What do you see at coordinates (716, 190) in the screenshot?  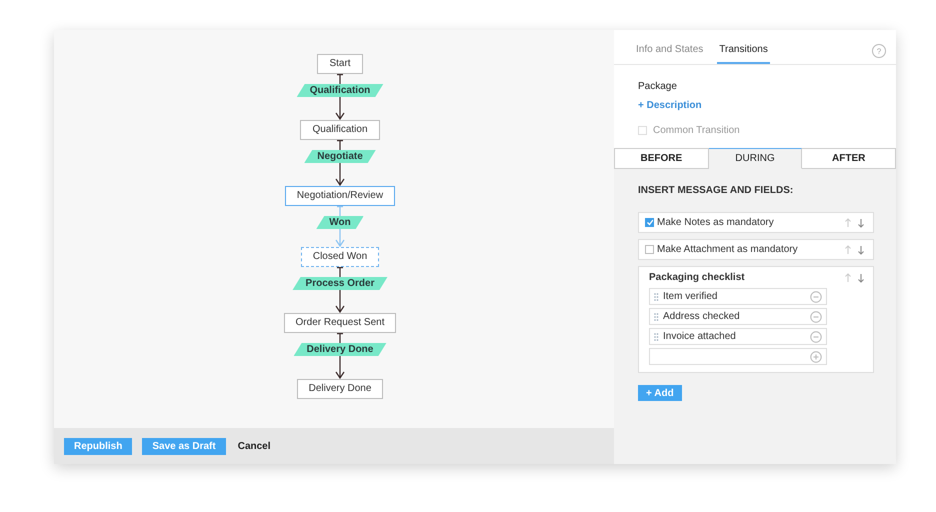 I see `section-title: INSERT MESSAGE AND FIELDS:` at bounding box center [716, 190].